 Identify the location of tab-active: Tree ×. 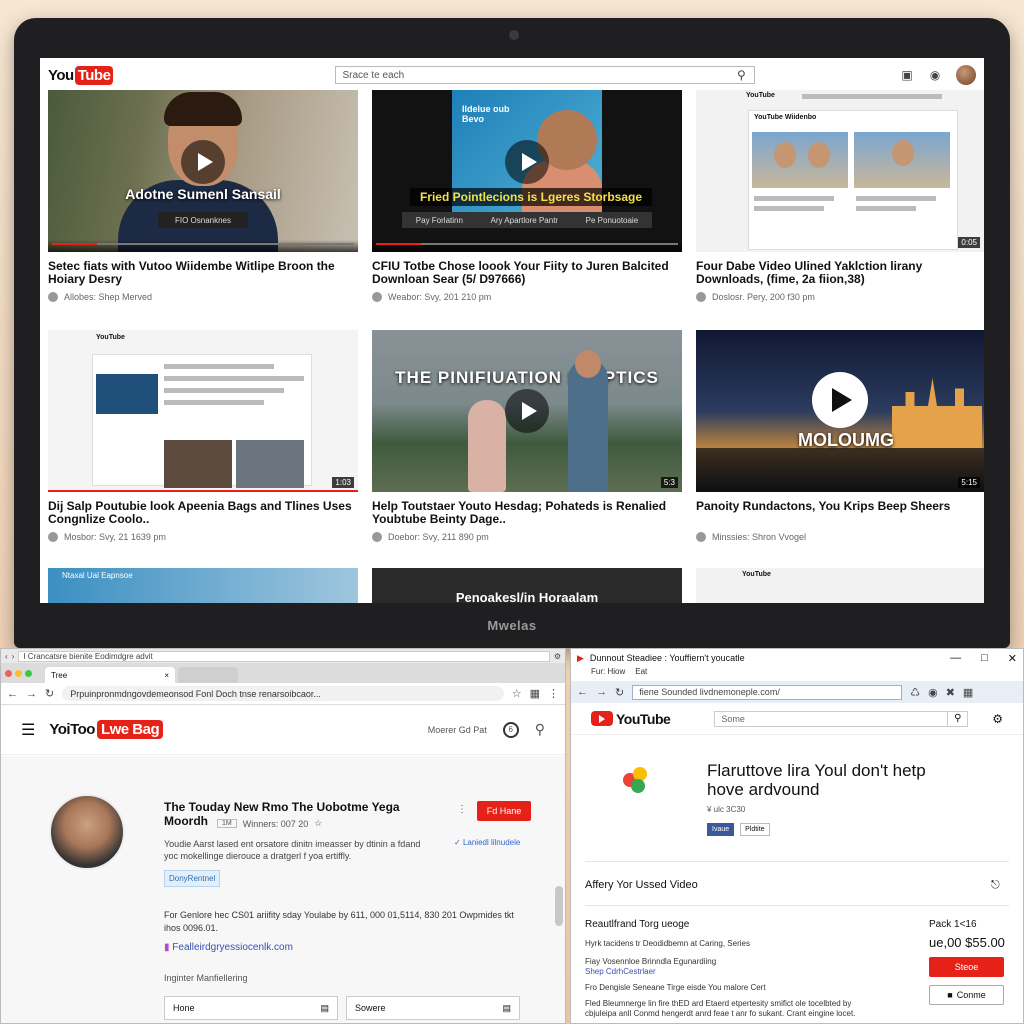
(110, 675).